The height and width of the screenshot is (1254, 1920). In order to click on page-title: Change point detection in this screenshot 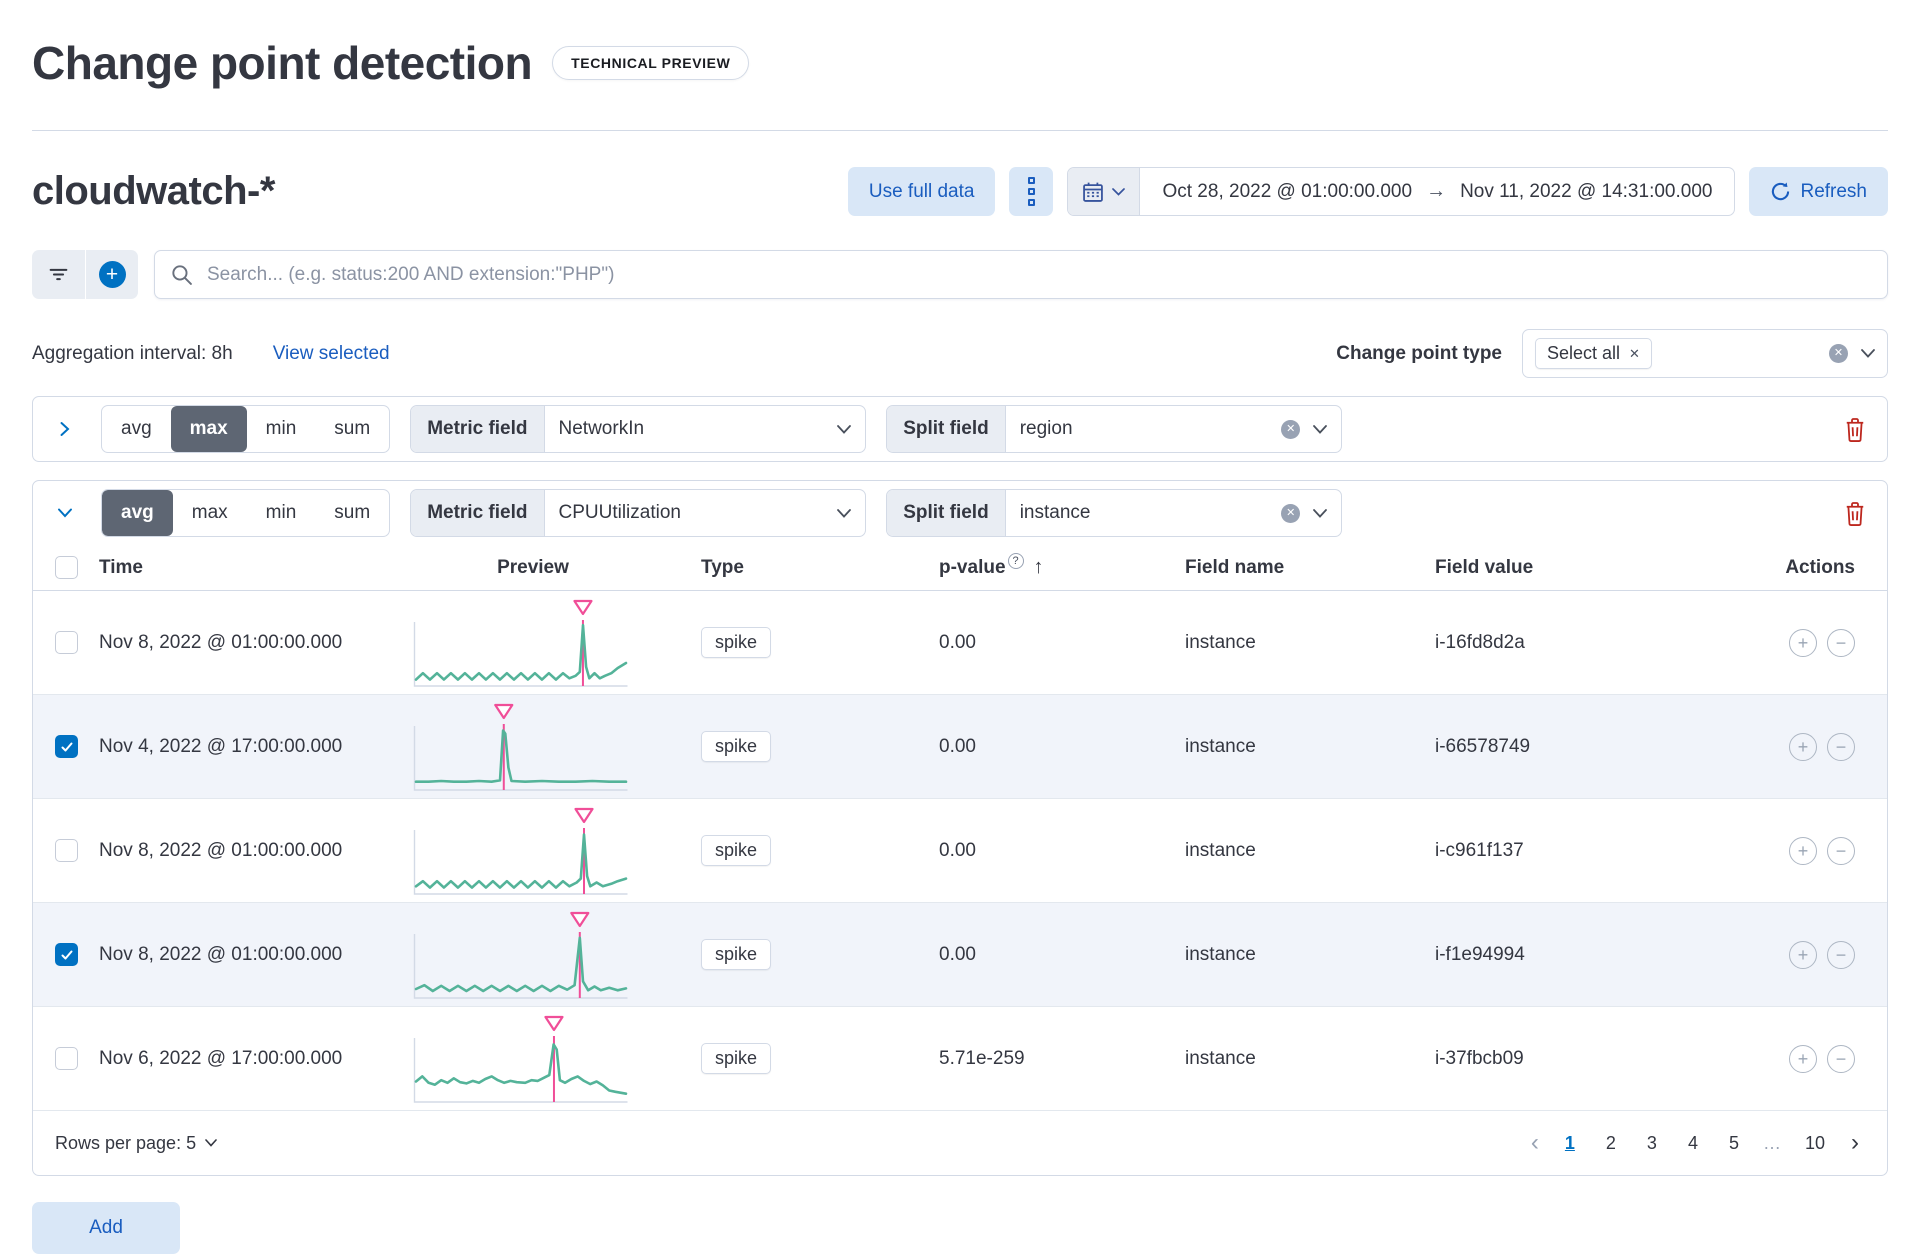, I will do `click(282, 63)`.